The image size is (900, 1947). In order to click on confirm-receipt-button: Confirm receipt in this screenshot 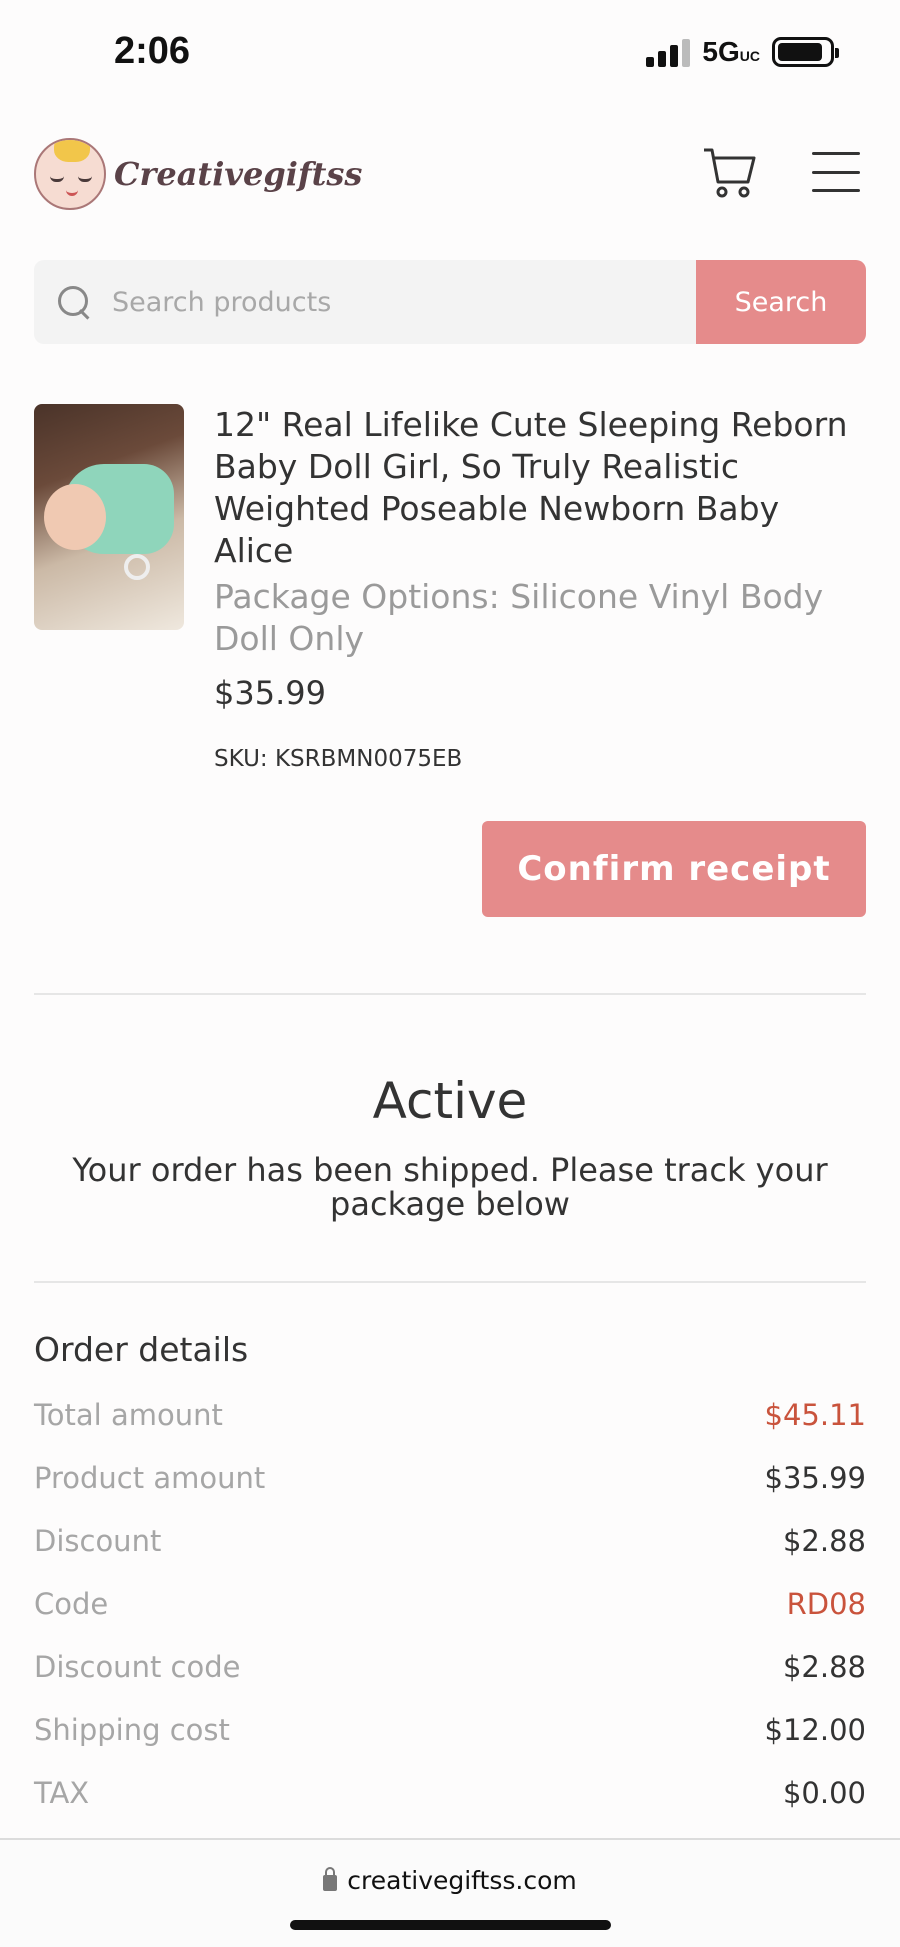, I will do `click(674, 869)`.